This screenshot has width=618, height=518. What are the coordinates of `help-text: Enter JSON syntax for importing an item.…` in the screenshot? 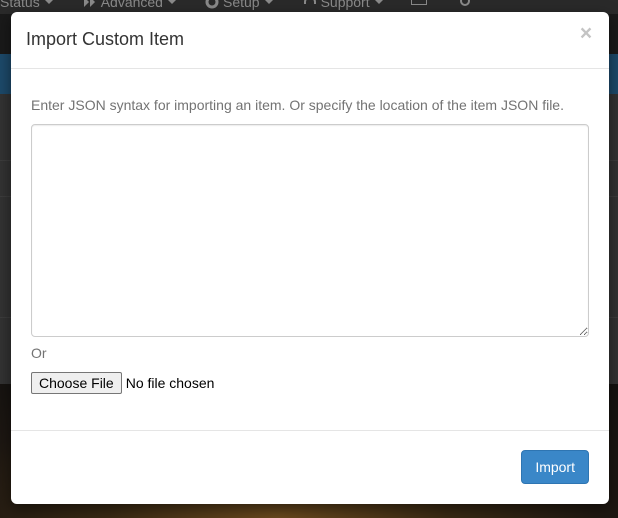 It's located at (297, 105).